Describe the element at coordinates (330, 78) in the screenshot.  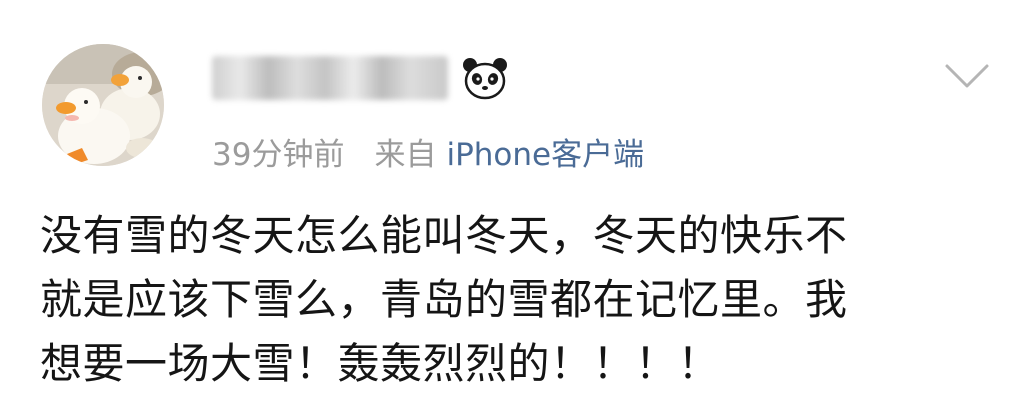
I see `username-blurred` at that location.